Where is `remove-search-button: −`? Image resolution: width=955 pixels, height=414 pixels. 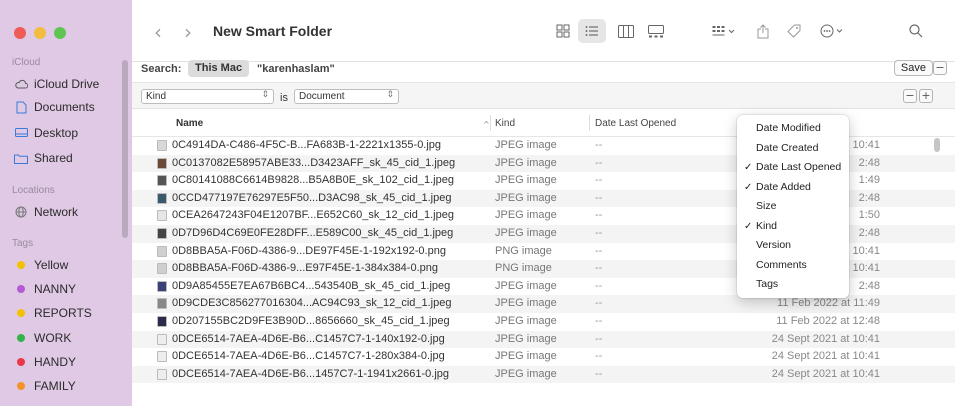
remove-search-button: − is located at coordinates (940, 68).